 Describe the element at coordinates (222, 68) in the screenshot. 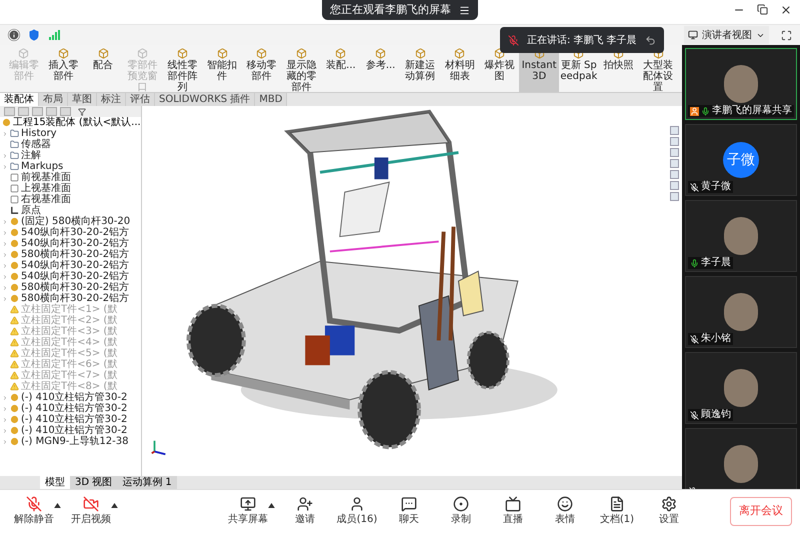

I see `ribbon-button: 智能扣件` at that location.